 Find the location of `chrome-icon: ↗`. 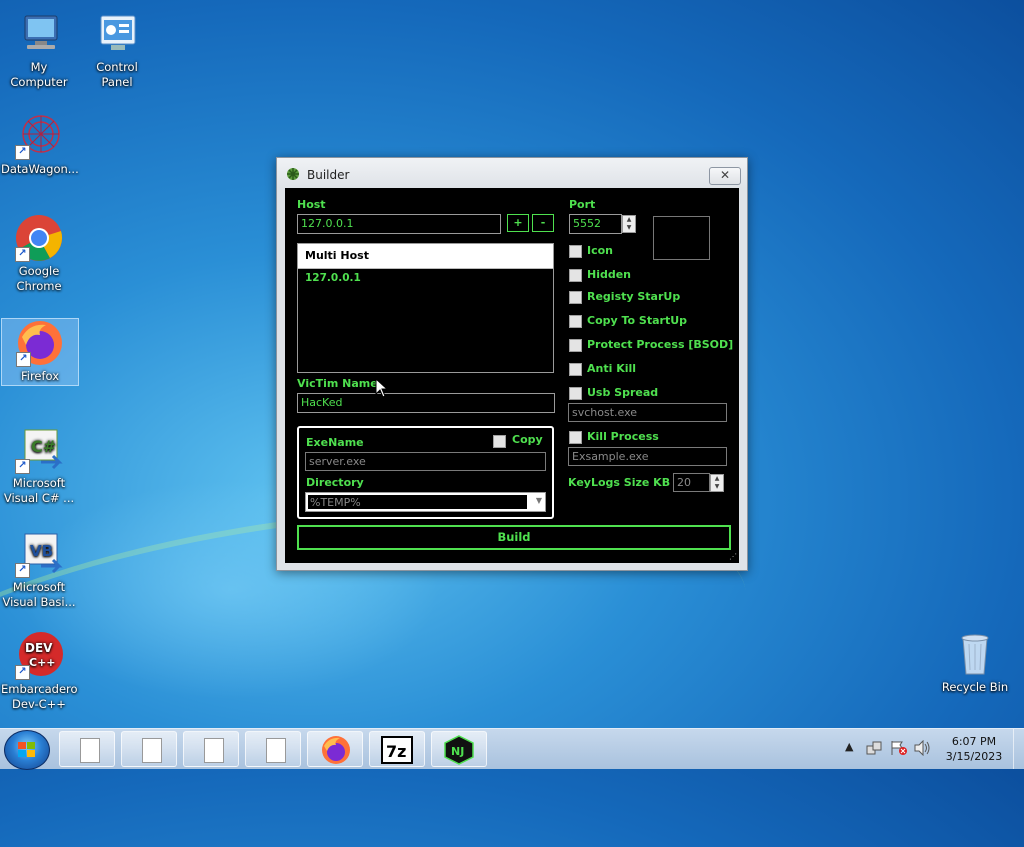

chrome-icon: ↗ is located at coordinates (39, 238).